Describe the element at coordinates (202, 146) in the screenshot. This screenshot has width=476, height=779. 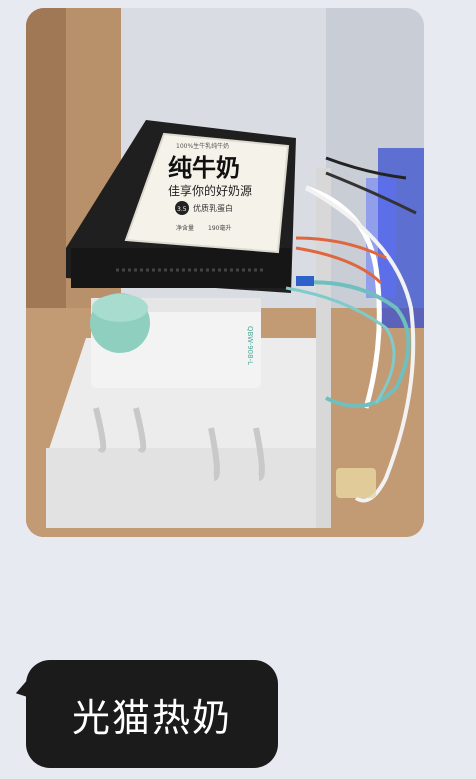
I see `milk-top-text: 100%生牛乳纯牛奶` at that location.